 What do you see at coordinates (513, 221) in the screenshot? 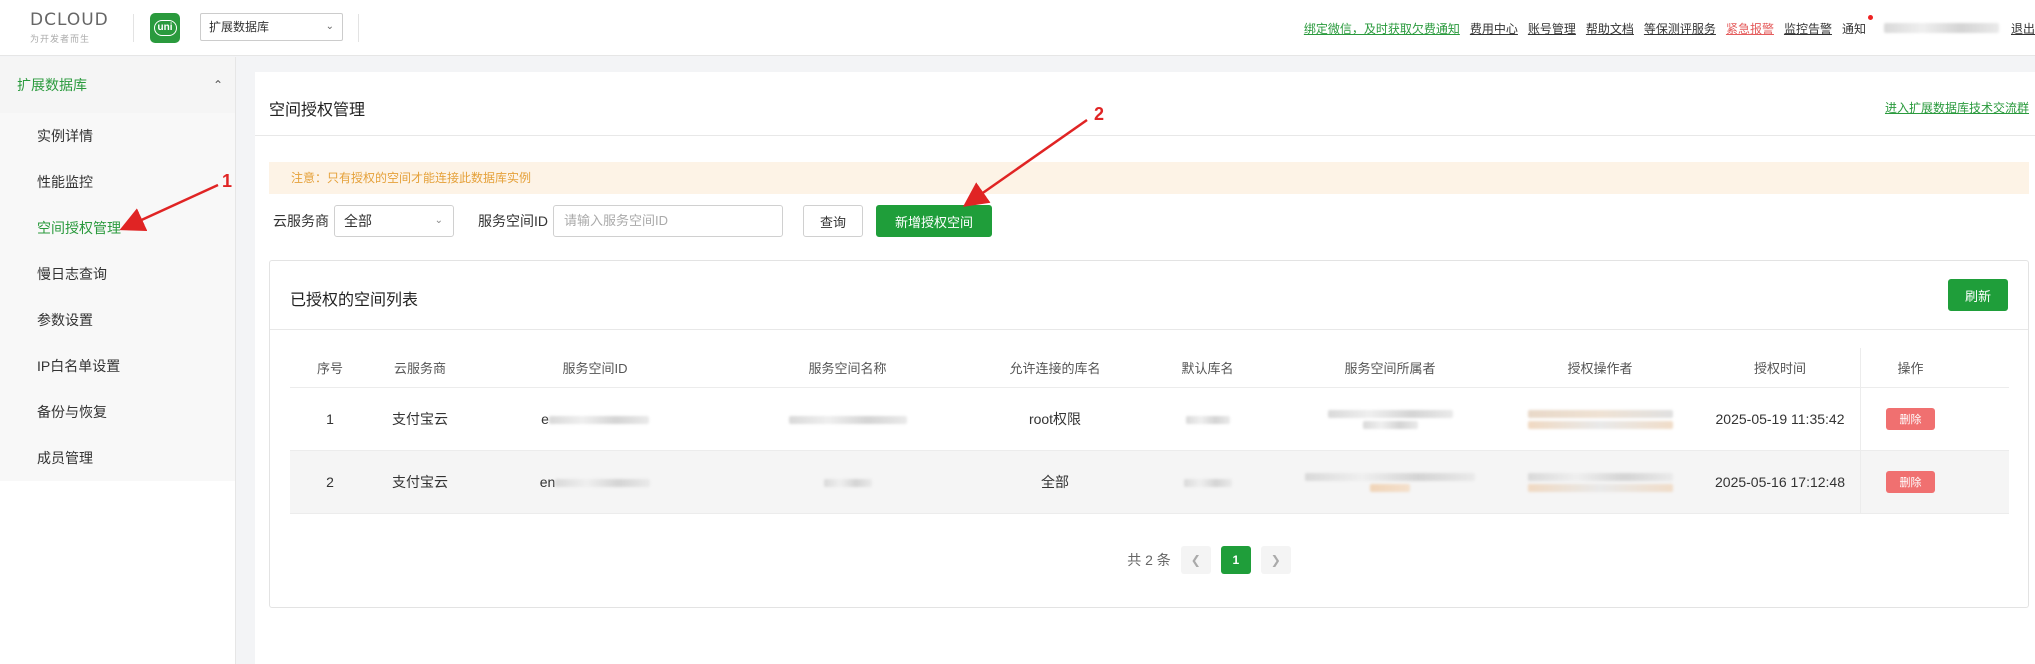
I see `space-id-label: 服务空间ID` at bounding box center [513, 221].